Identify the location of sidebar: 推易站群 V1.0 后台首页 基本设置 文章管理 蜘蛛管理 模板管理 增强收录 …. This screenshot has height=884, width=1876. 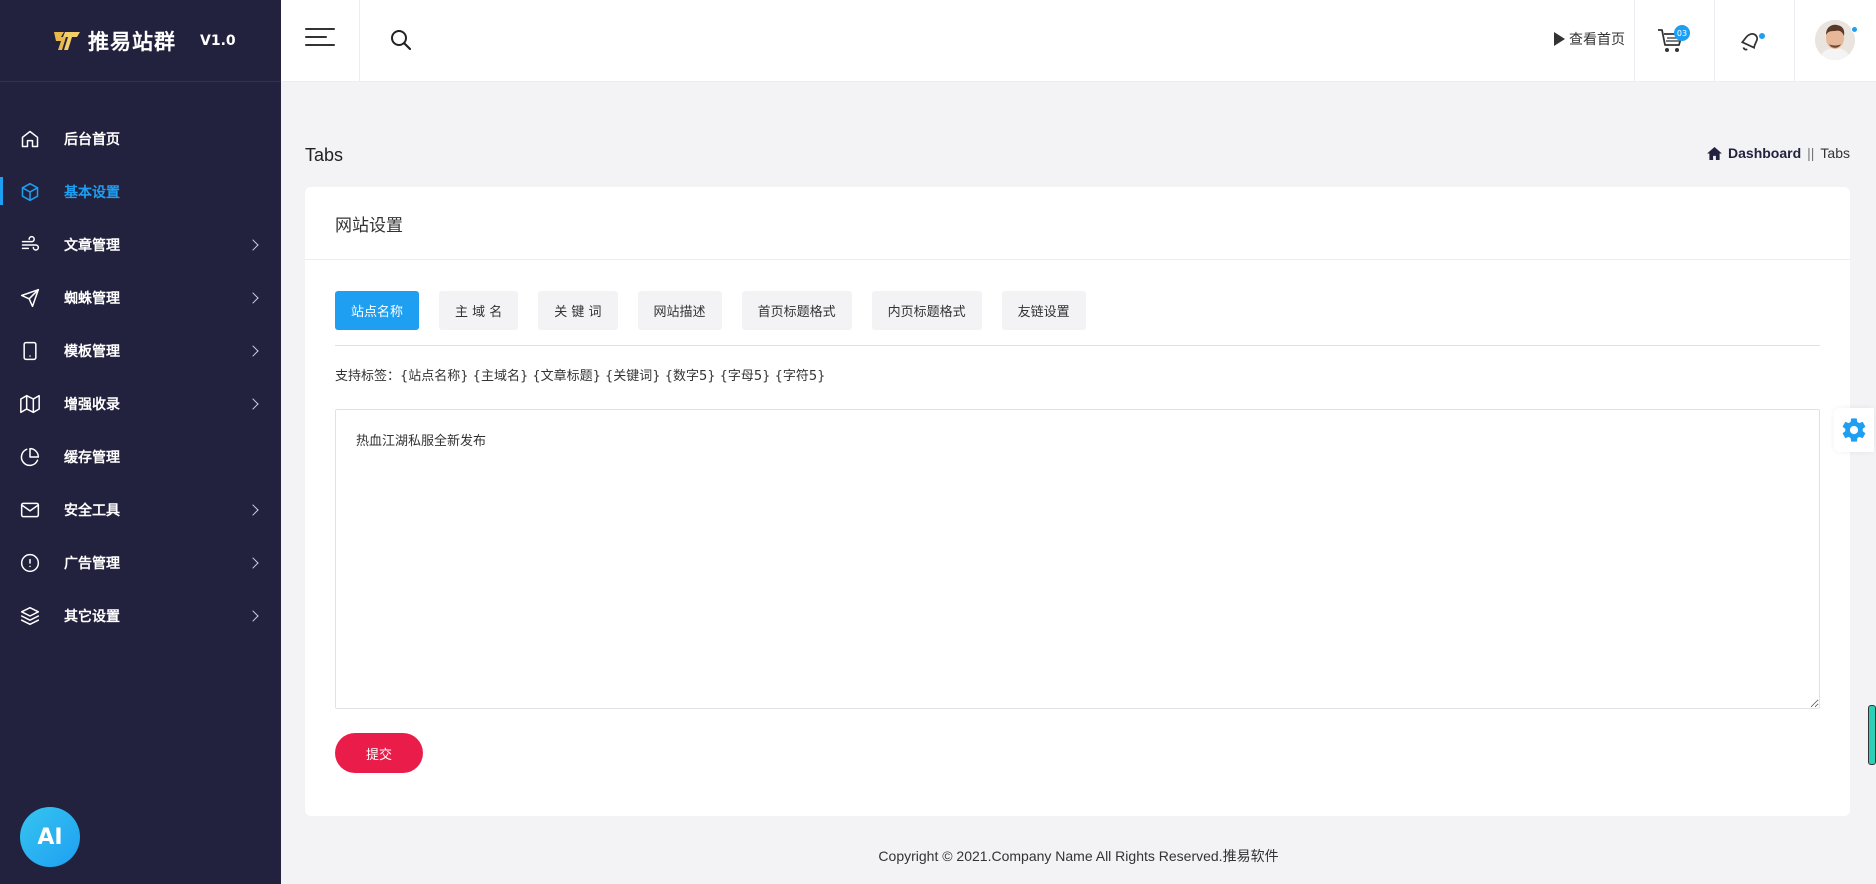
(140, 442).